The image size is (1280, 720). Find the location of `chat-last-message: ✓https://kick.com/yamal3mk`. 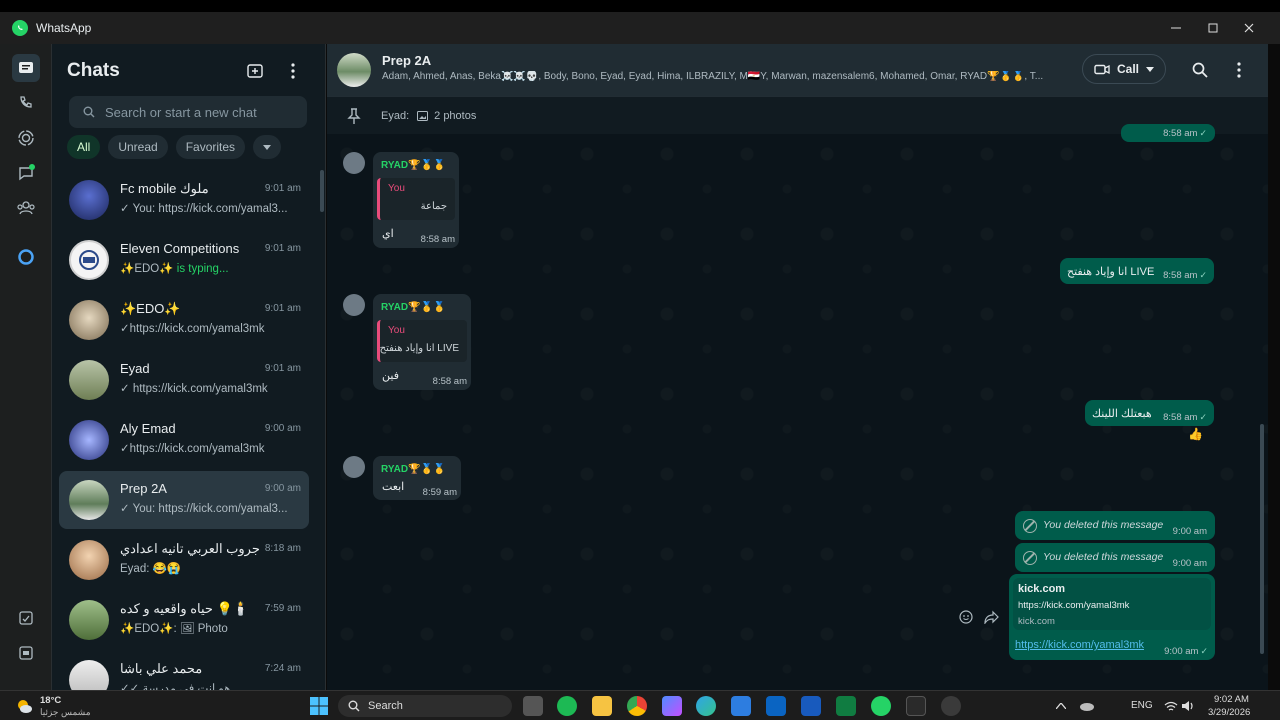

chat-last-message: ✓https://kick.com/yamal3mk is located at coordinates (192, 449).